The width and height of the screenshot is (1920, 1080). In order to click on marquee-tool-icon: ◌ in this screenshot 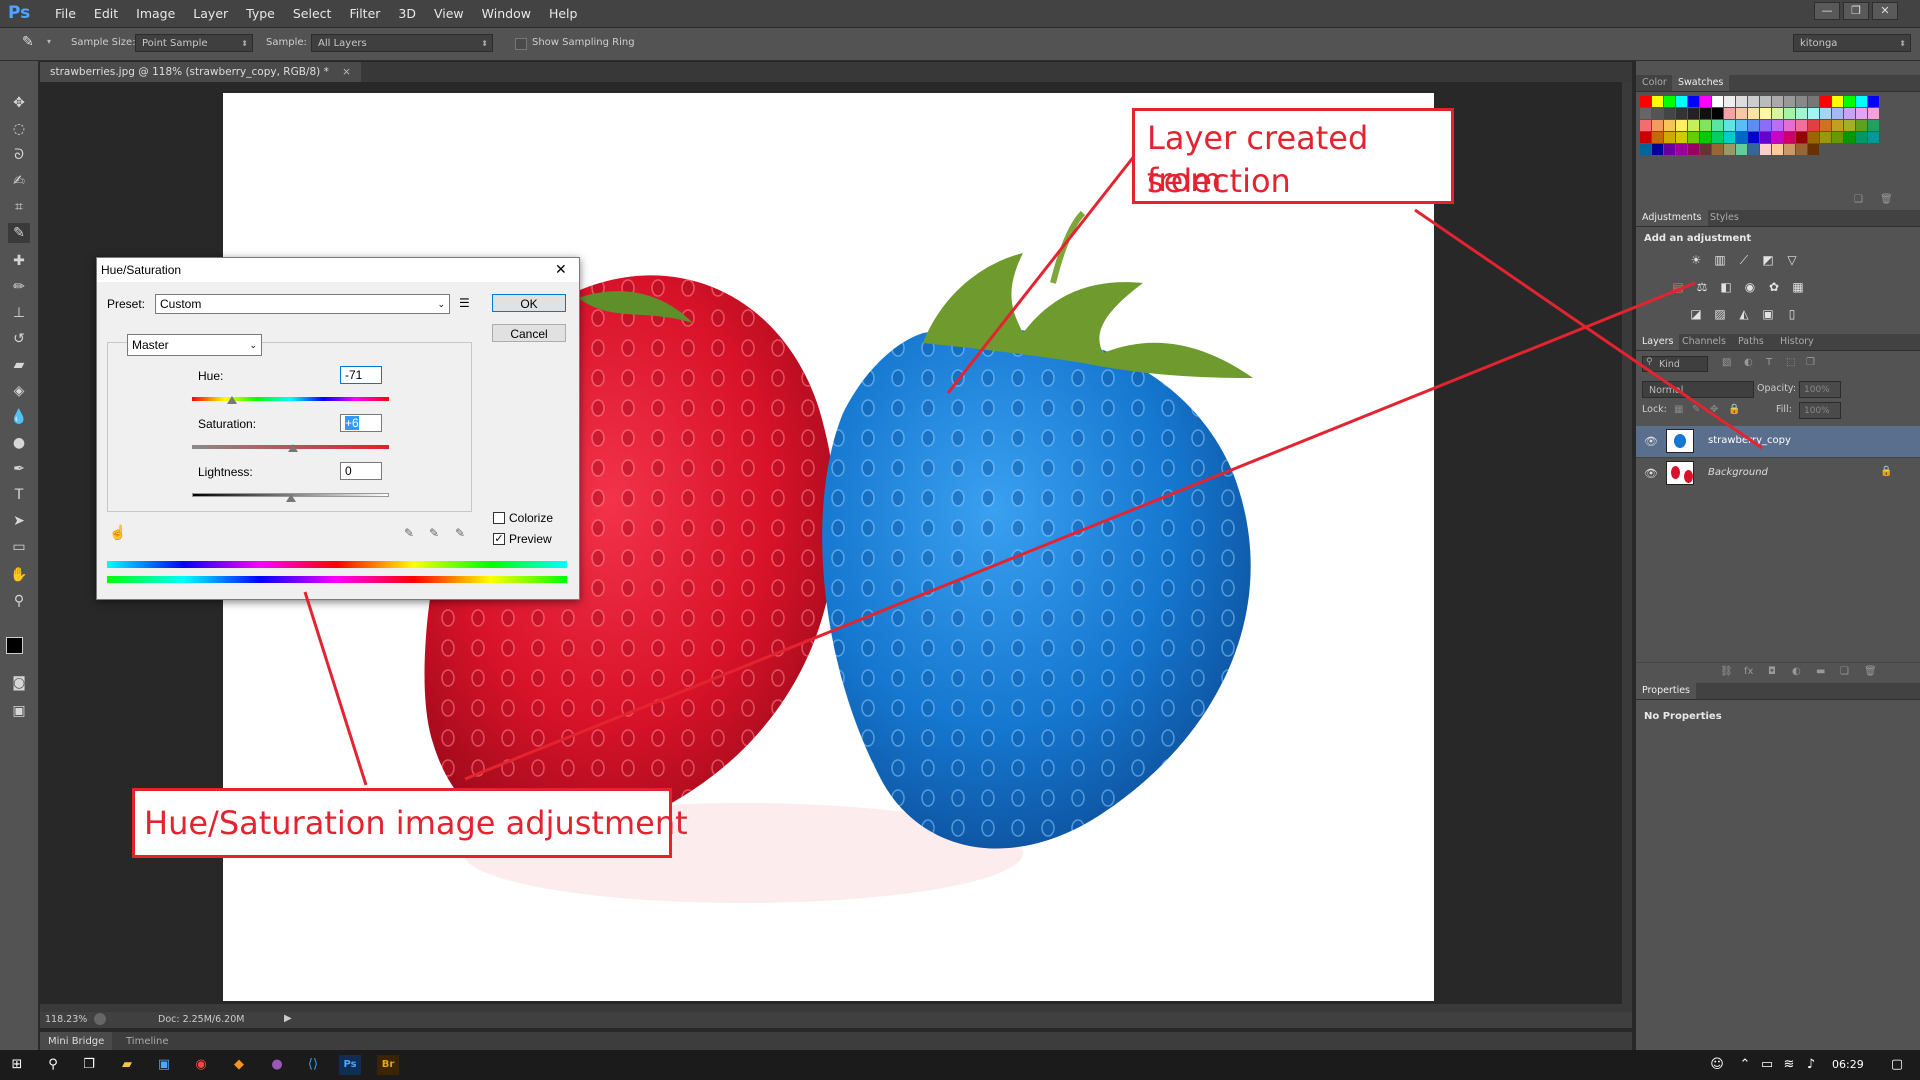, I will do `click(19, 129)`.